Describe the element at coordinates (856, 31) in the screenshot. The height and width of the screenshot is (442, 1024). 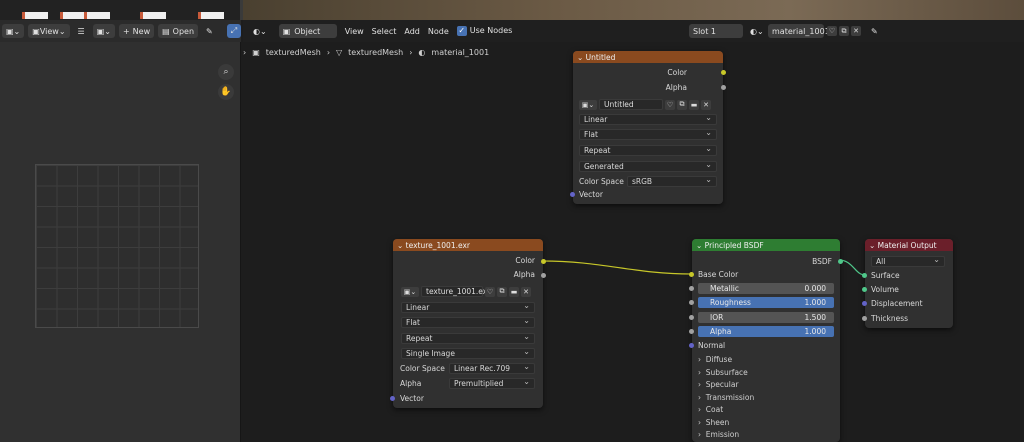
I see `unlink-icon: ✕` at that location.